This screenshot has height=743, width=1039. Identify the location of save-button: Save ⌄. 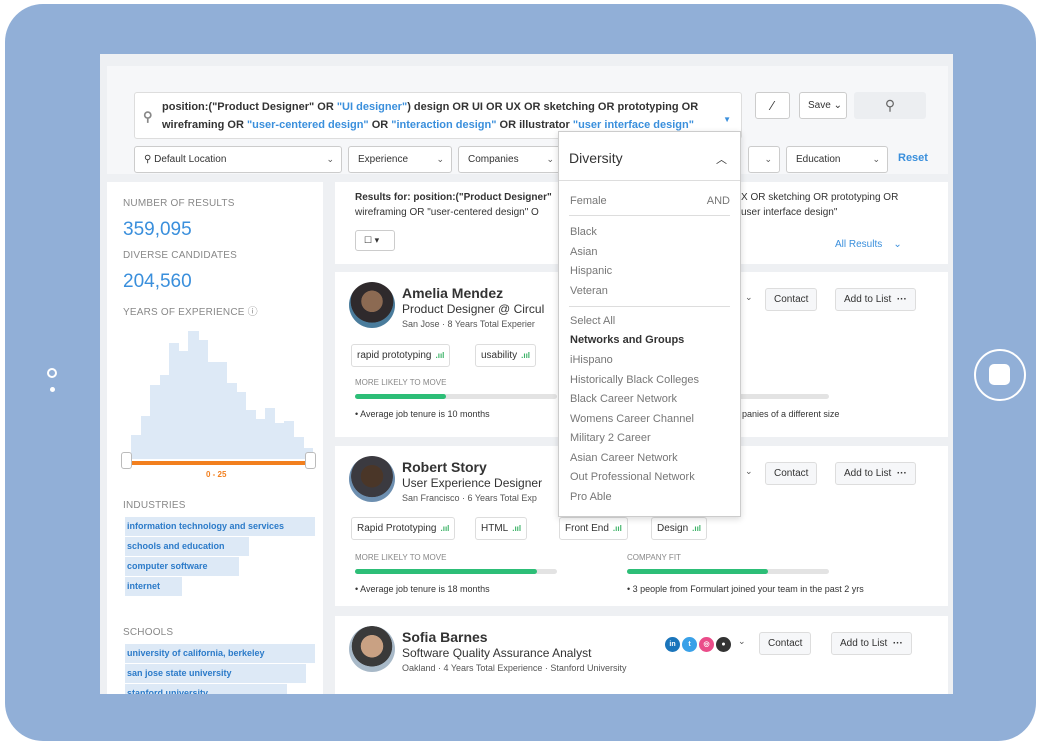
(823, 105).